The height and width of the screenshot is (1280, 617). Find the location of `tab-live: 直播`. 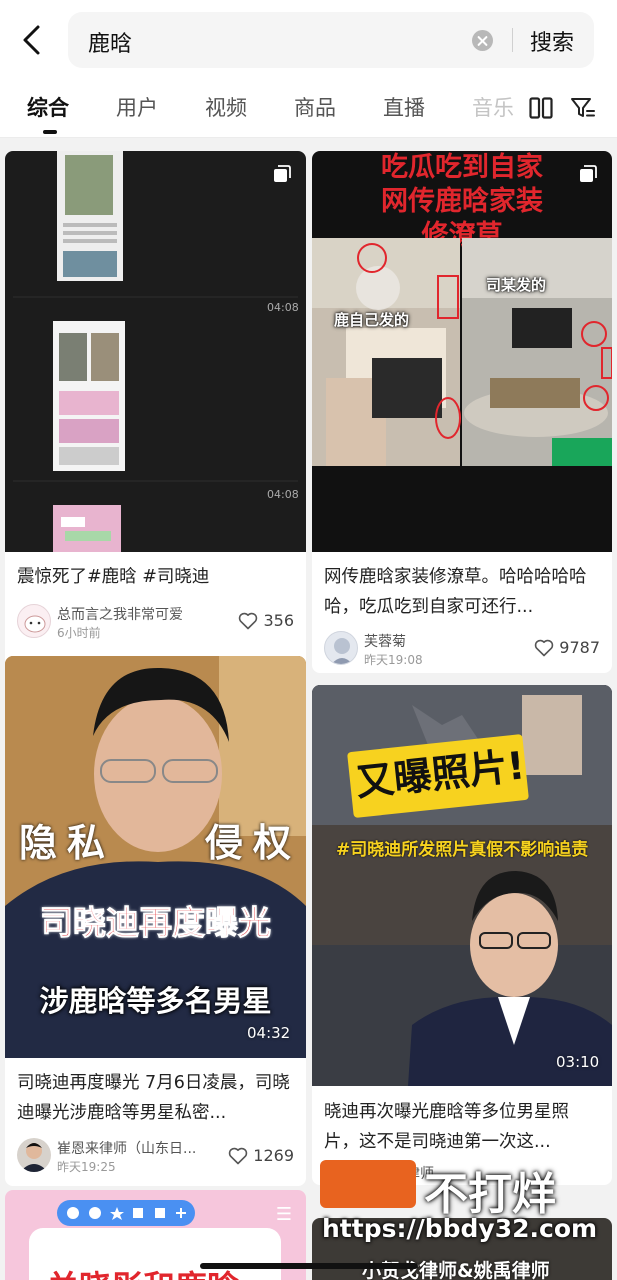

tab-live: 直播 is located at coordinates (404, 107).